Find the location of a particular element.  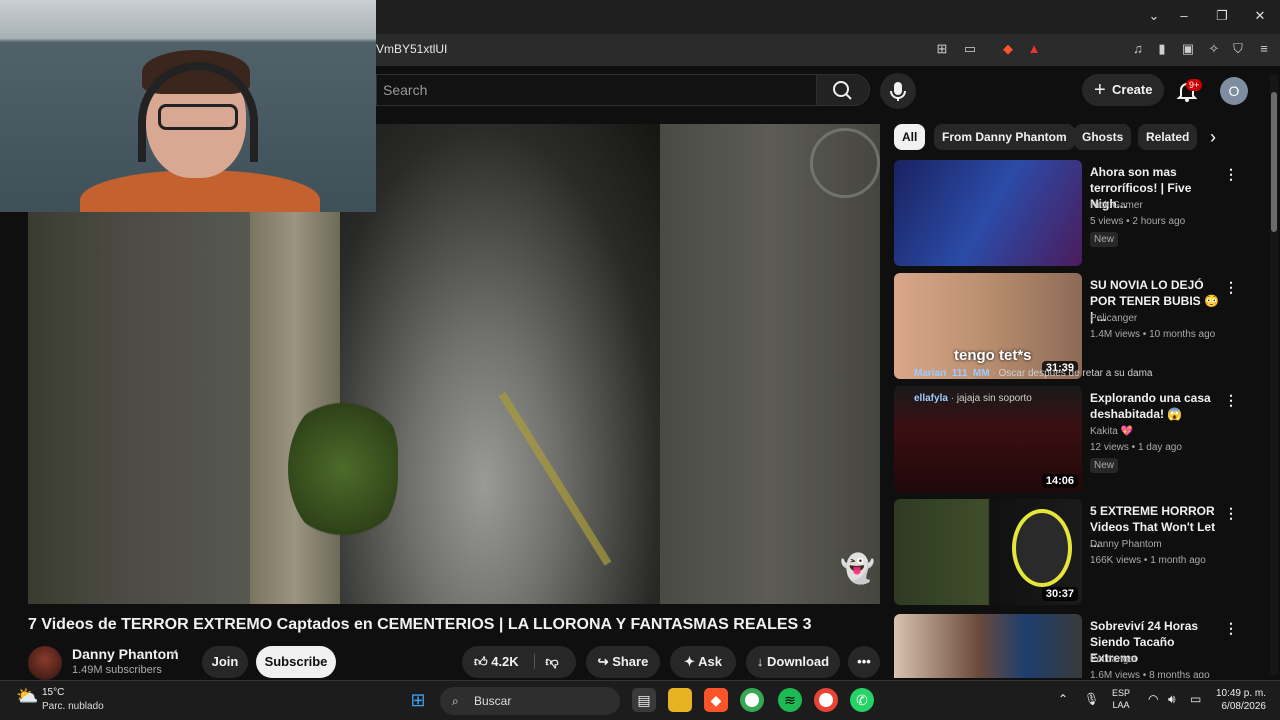

search-input: Search is located at coordinates (596, 90).